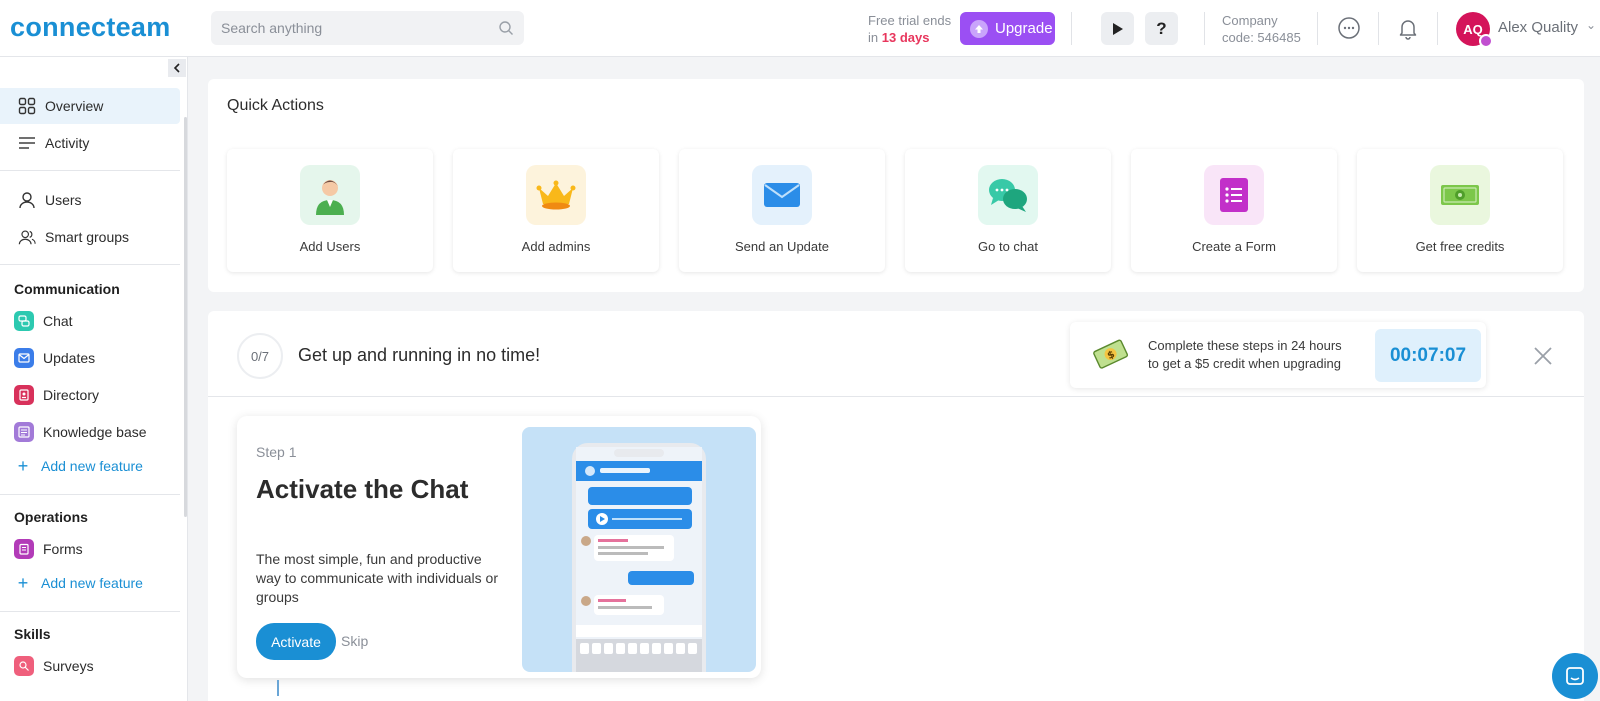 The width and height of the screenshot is (1600, 701). What do you see at coordinates (24, 432) in the screenshot?
I see `knowledge-base-feature-icon` at bounding box center [24, 432].